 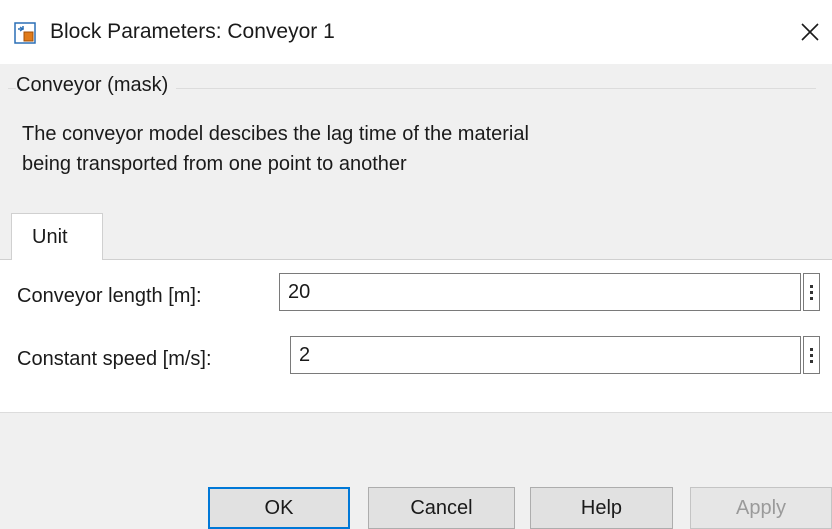 I want to click on conveyor-length-label: Conveyor length [m]:, so click(x=109, y=296).